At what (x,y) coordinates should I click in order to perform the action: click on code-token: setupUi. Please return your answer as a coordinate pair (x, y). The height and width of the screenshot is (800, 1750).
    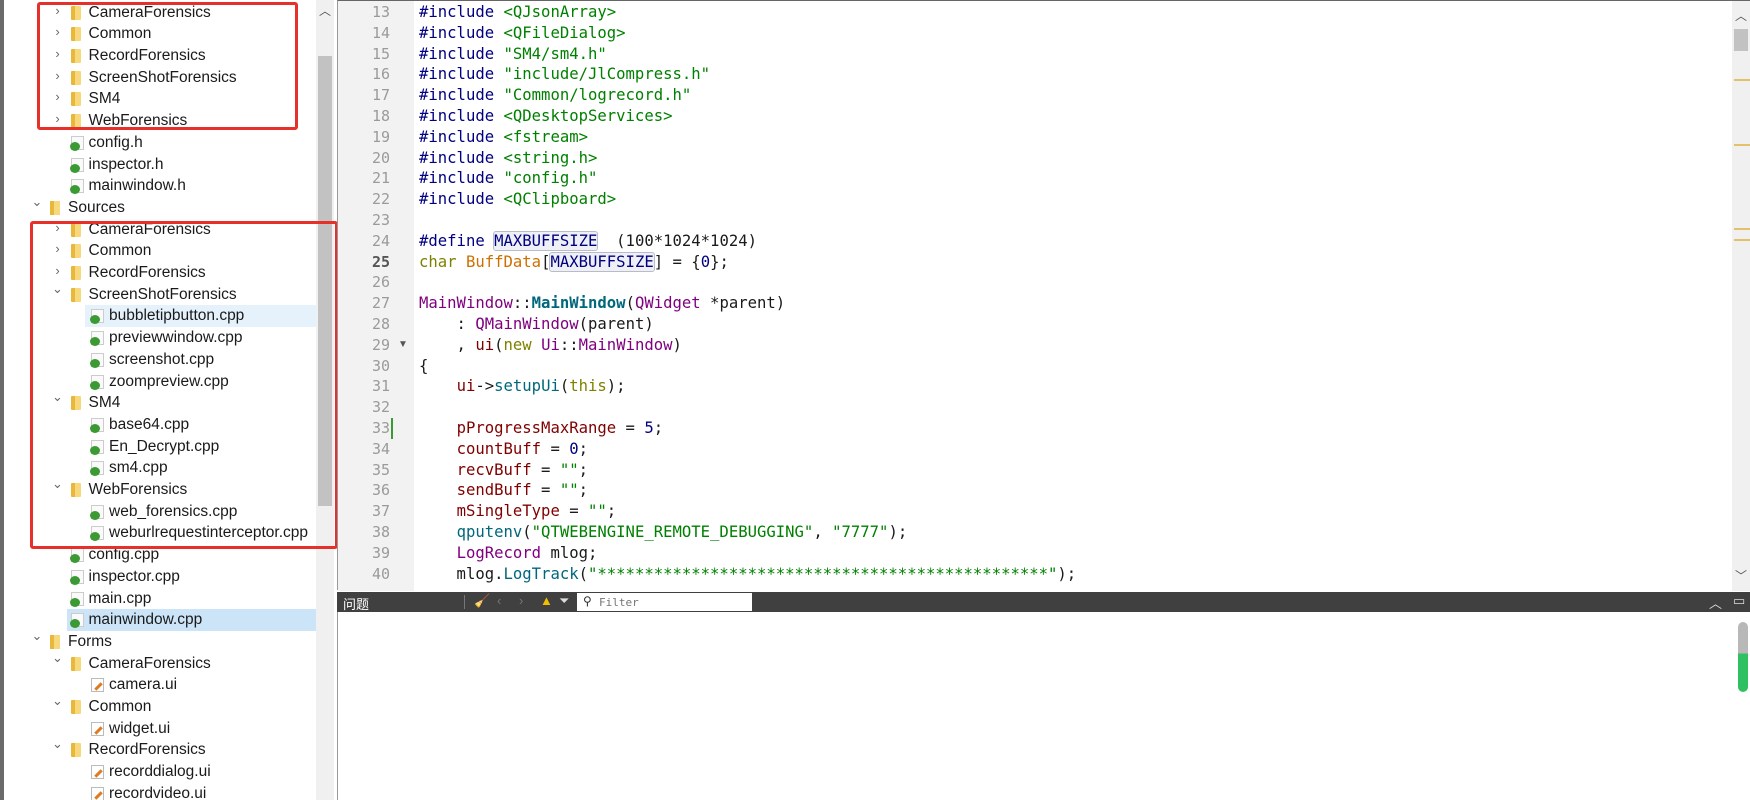
    Looking at the image, I should click on (527, 386).